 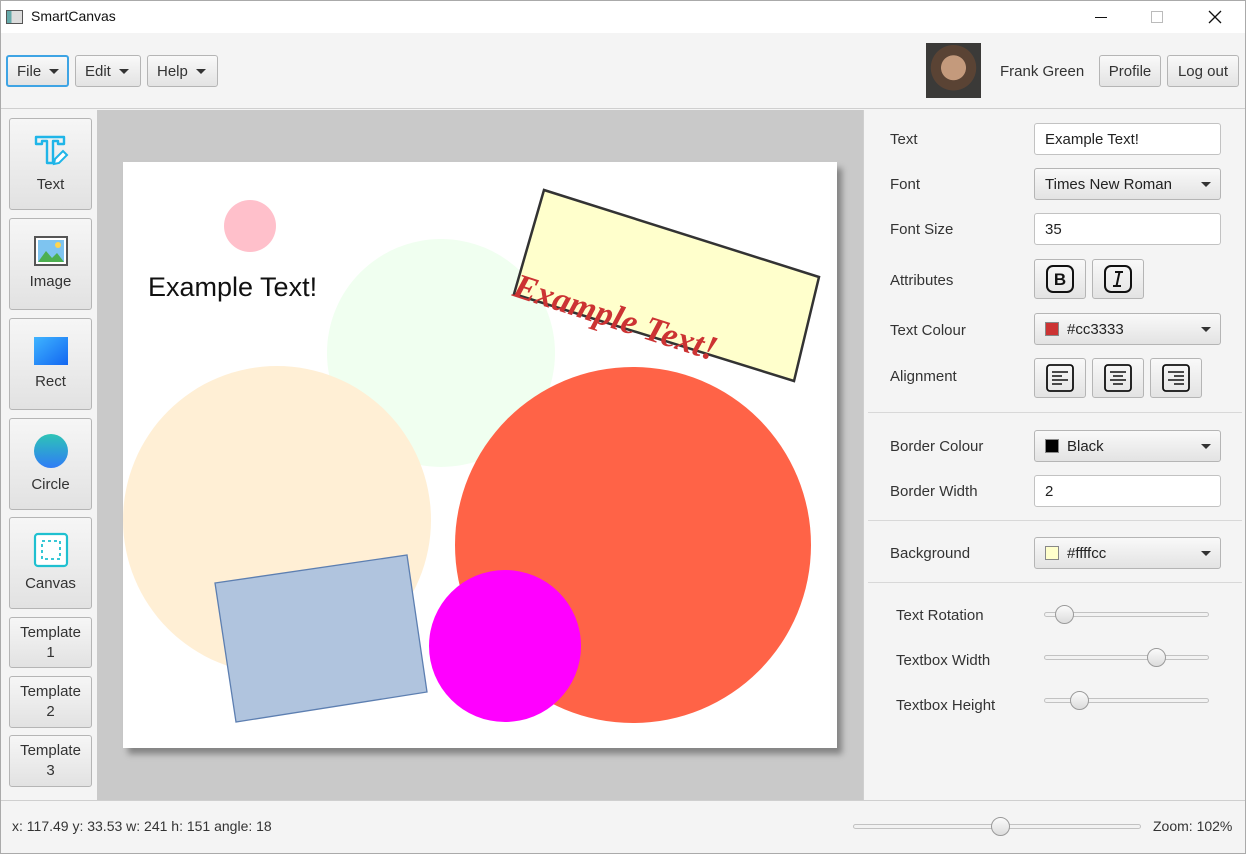 What do you see at coordinates (29, 71) in the screenshot?
I see `file-menu-label: File` at bounding box center [29, 71].